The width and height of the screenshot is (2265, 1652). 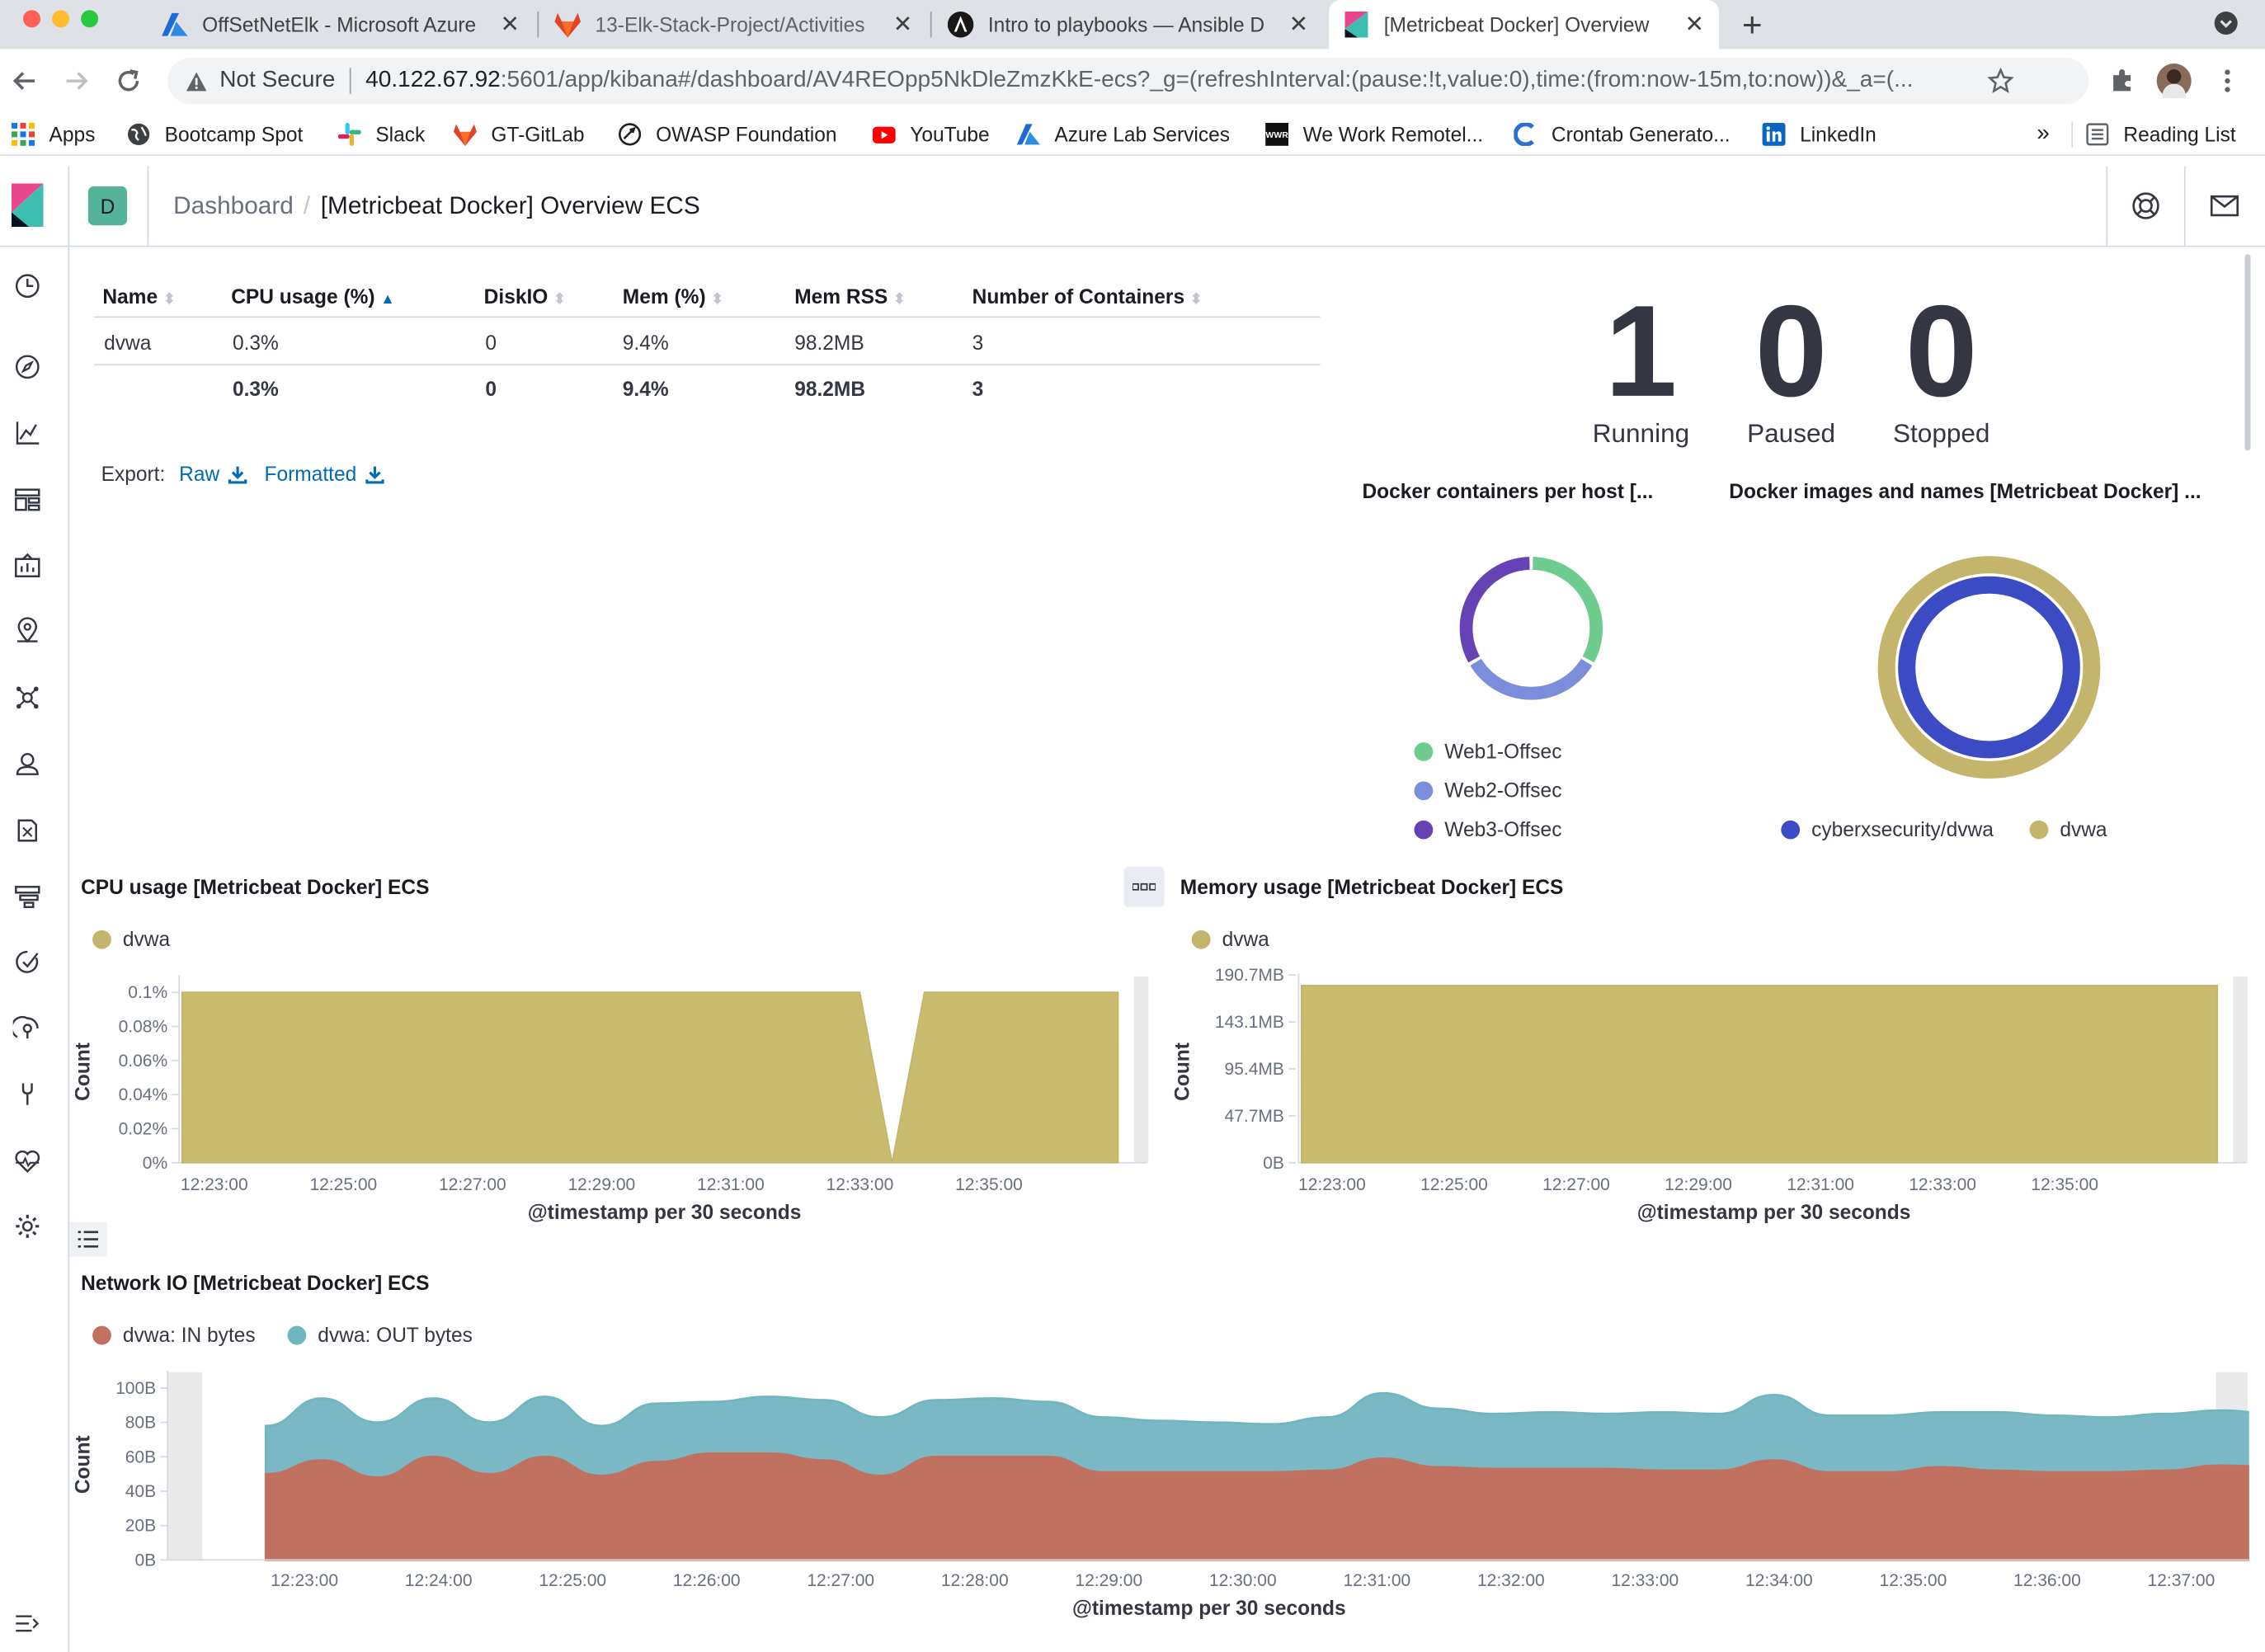 I want to click on apm-icon, so click(x=28, y=896).